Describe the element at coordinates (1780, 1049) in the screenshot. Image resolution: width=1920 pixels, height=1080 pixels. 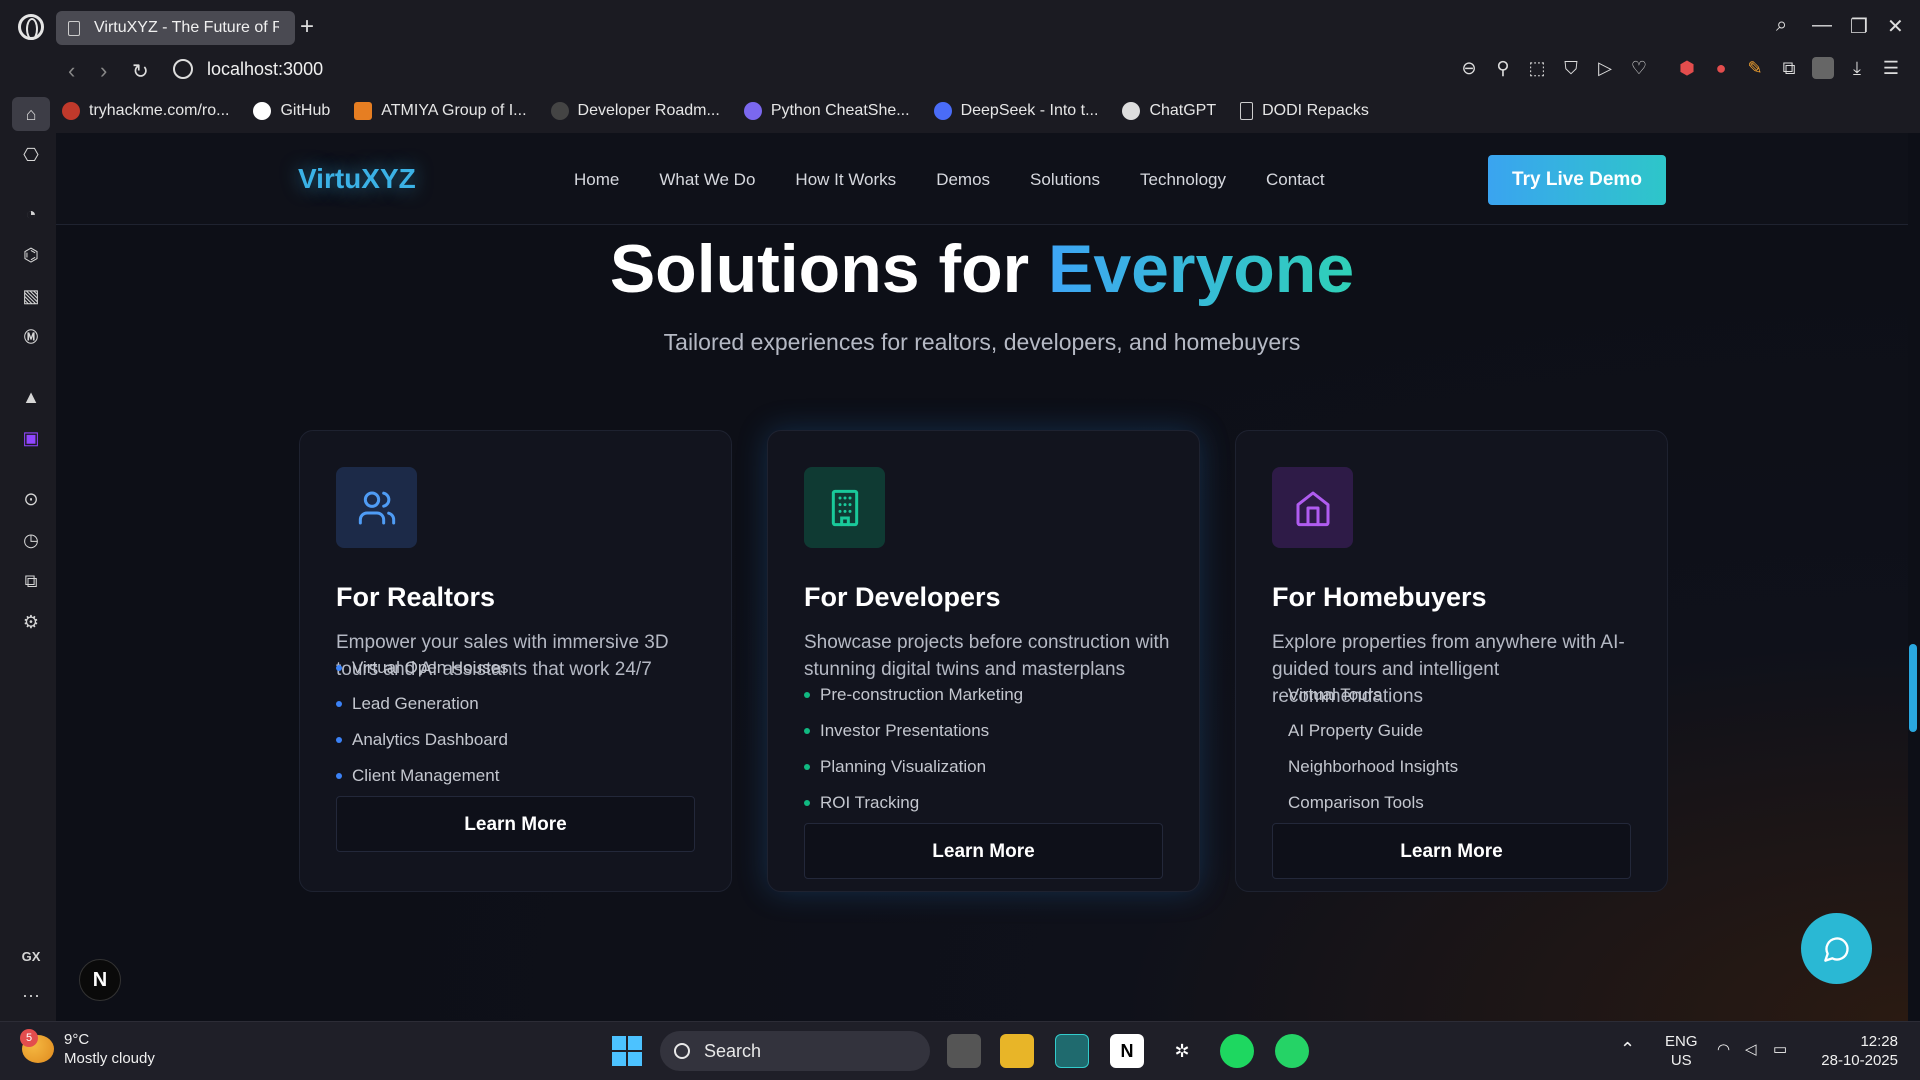
I see `battery-icon: ▭` at that location.